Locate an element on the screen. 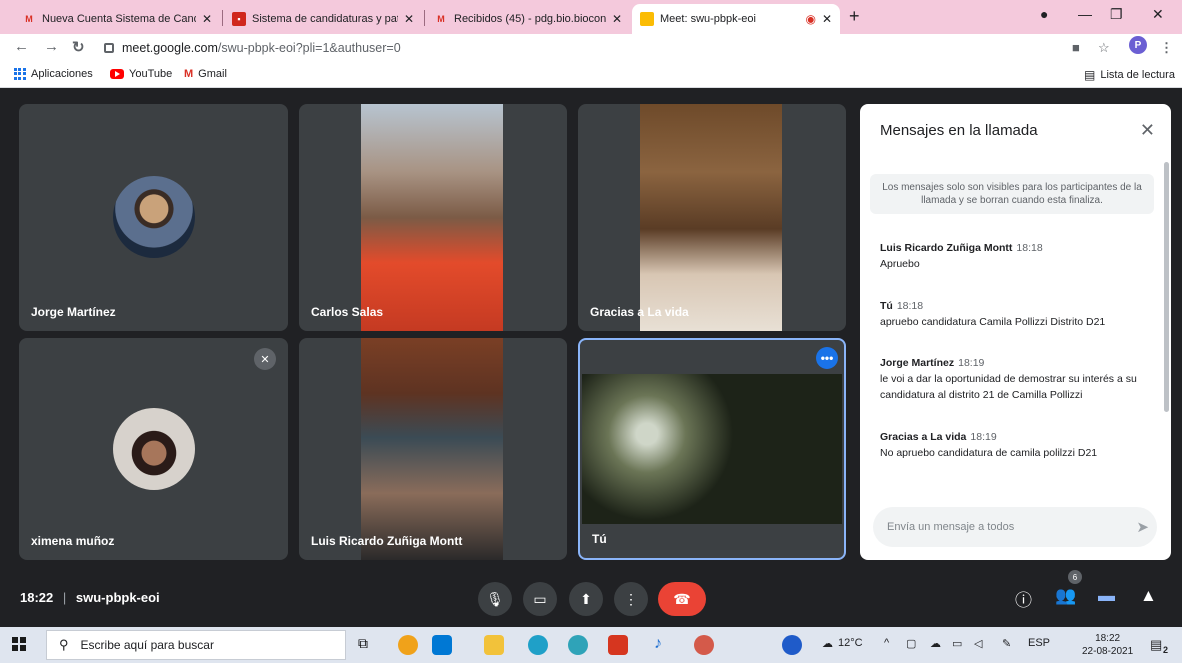  present-button: ⬆ is located at coordinates (586, 599).